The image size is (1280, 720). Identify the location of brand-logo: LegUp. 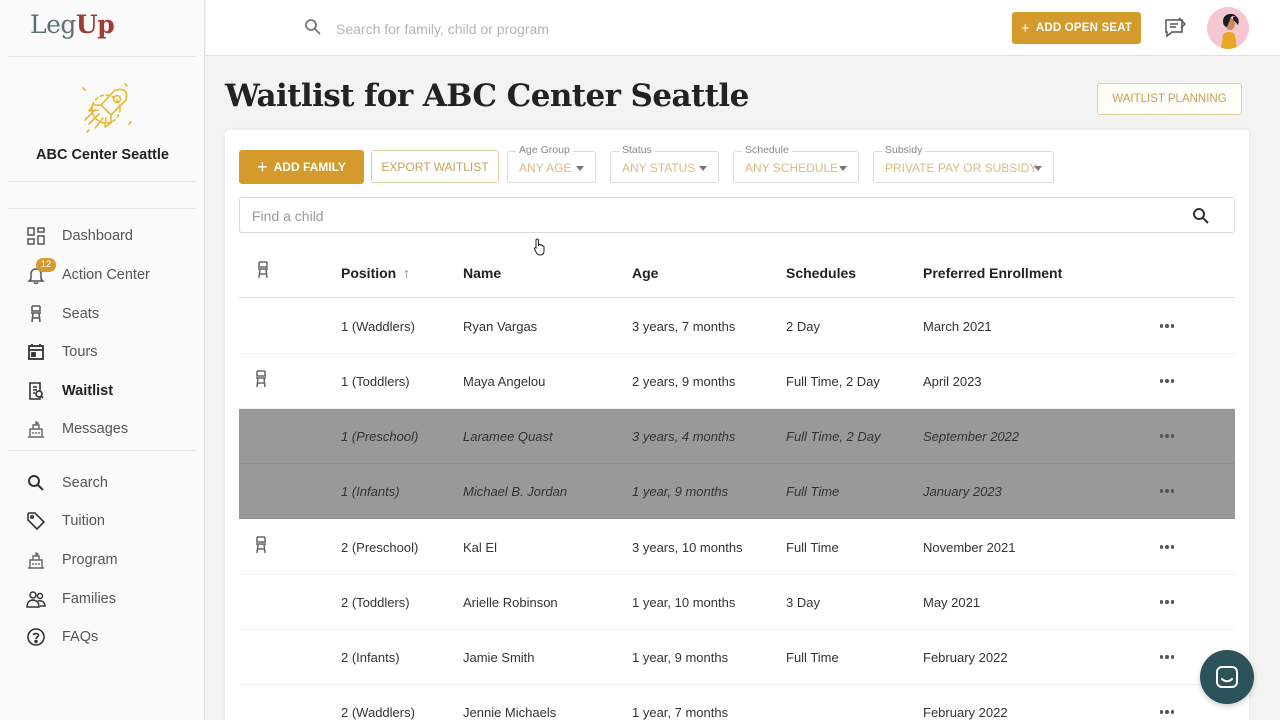
(72, 28).